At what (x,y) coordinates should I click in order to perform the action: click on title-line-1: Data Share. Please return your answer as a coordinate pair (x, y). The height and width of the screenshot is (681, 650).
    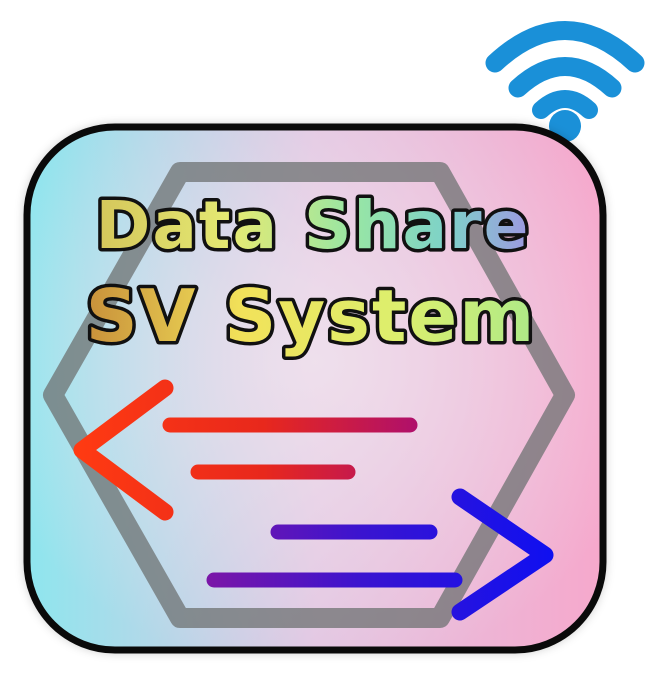
    Looking at the image, I should click on (313, 225).